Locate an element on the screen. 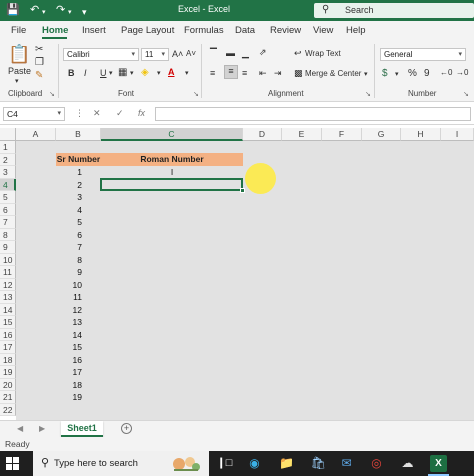 This screenshot has width=474, height=476. sr-number-cell: 19 is located at coordinates (78, 397).